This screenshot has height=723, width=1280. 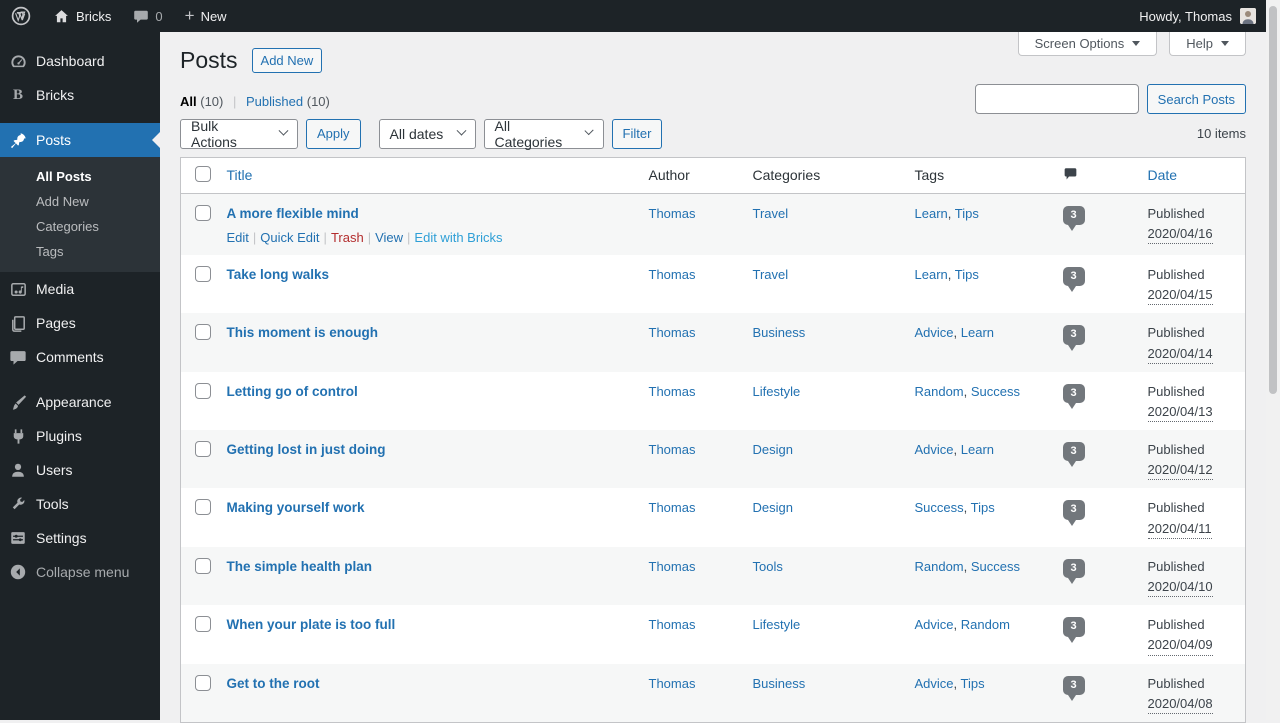 What do you see at coordinates (80, 95) in the screenshot?
I see `sidebar-item-bricks: B Bricks` at bounding box center [80, 95].